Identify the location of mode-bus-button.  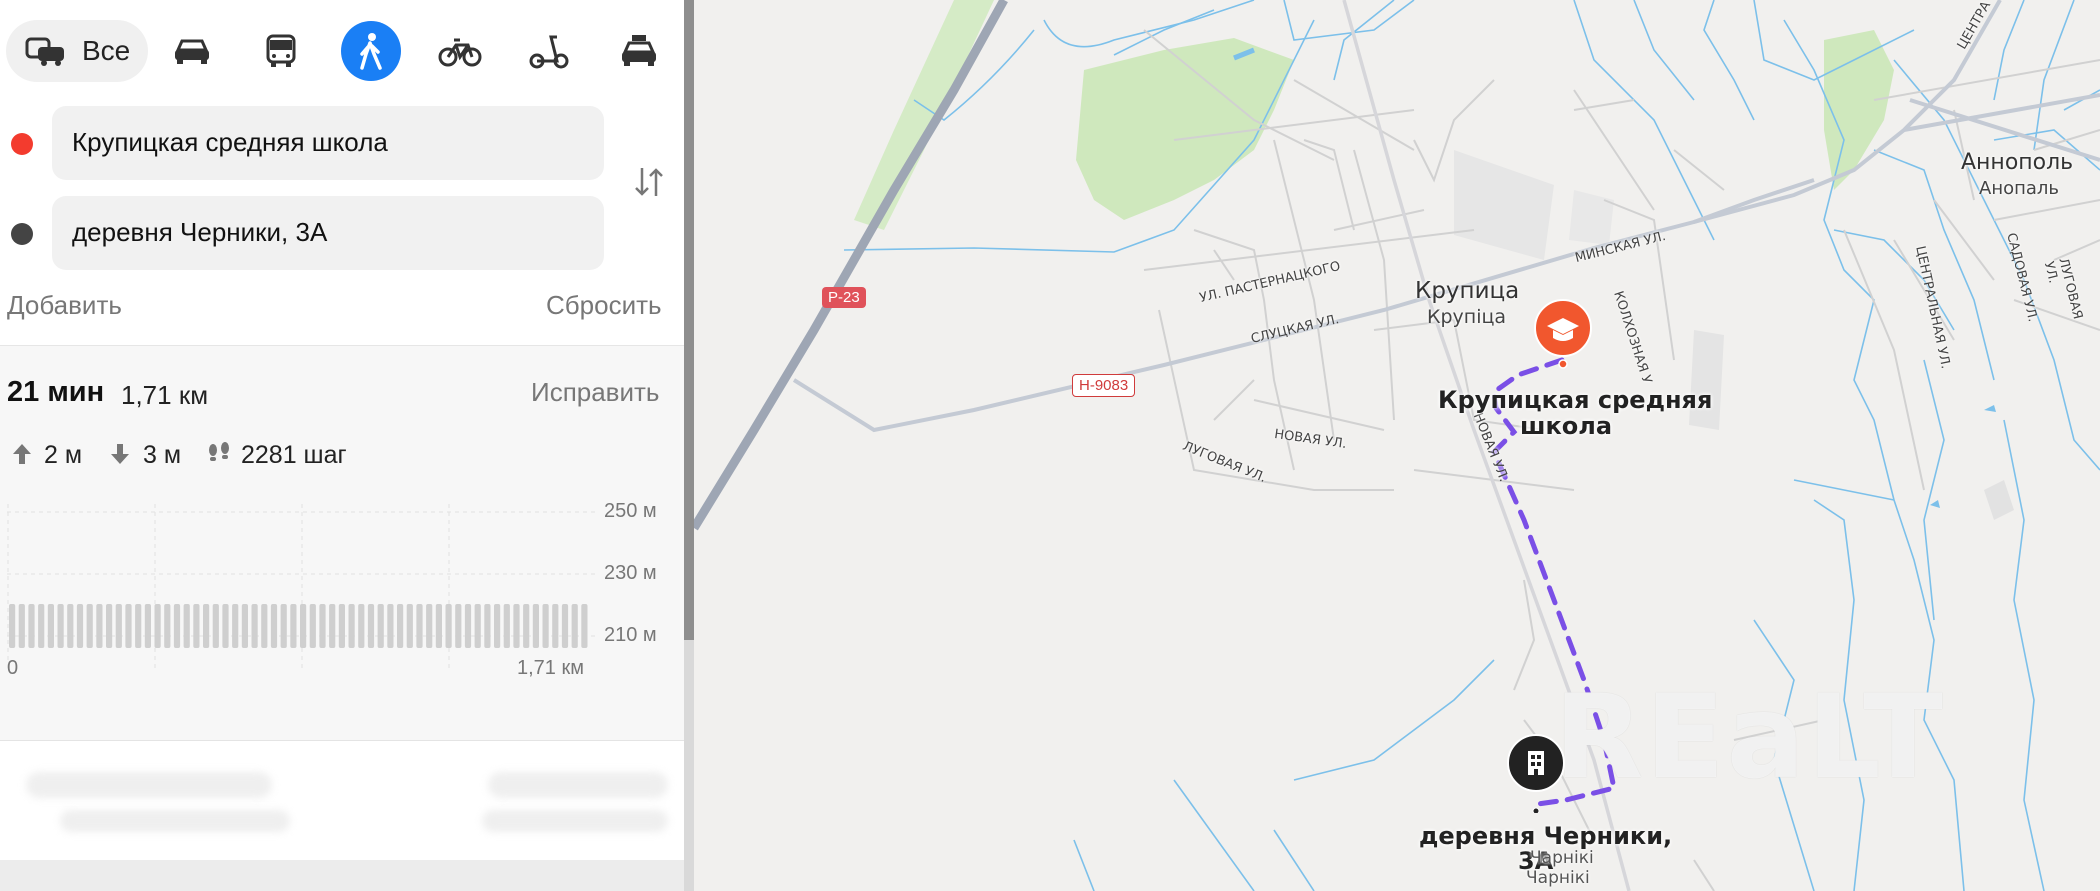
(281, 51).